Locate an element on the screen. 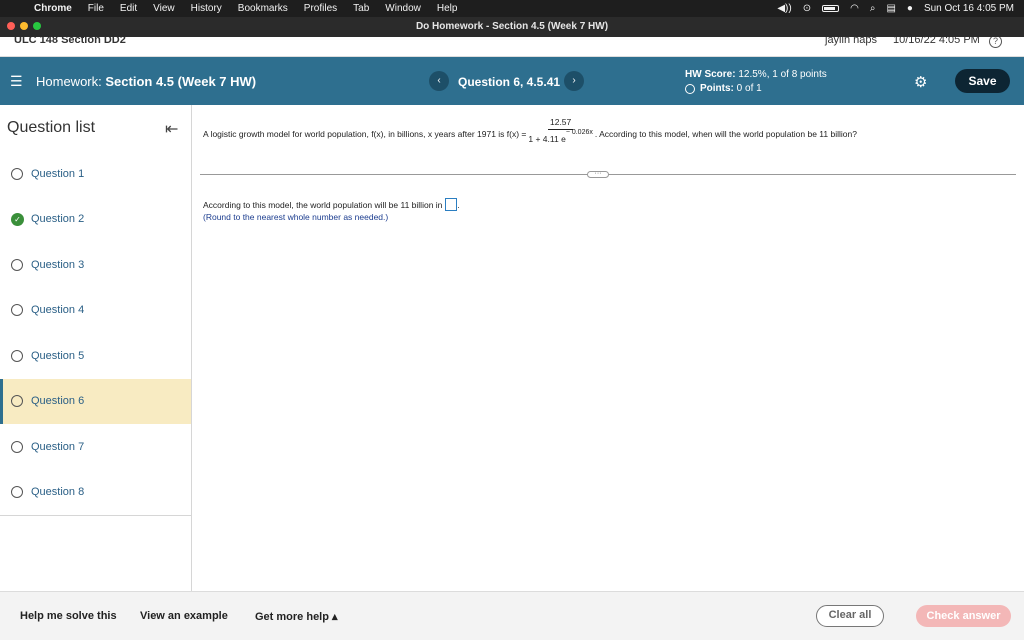 This screenshot has width=1024, height=640. control-center-icon: ▤ is located at coordinates (890, 8).